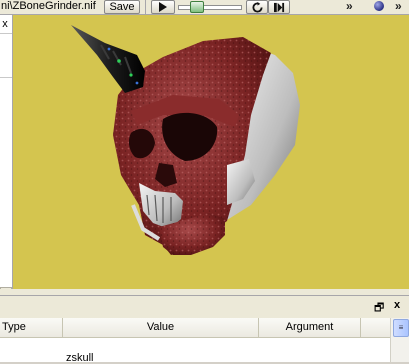 This screenshot has width=409, height=364. What do you see at coordinates (399, 340) in the screenshot?
I see `vertical-scrollbar: ≡` at bounding box center [399, 340].